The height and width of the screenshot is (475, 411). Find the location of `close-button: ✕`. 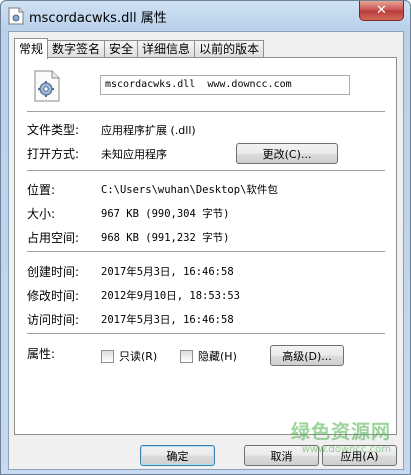

close-button: ✕ is located at coordinates (381, 11).